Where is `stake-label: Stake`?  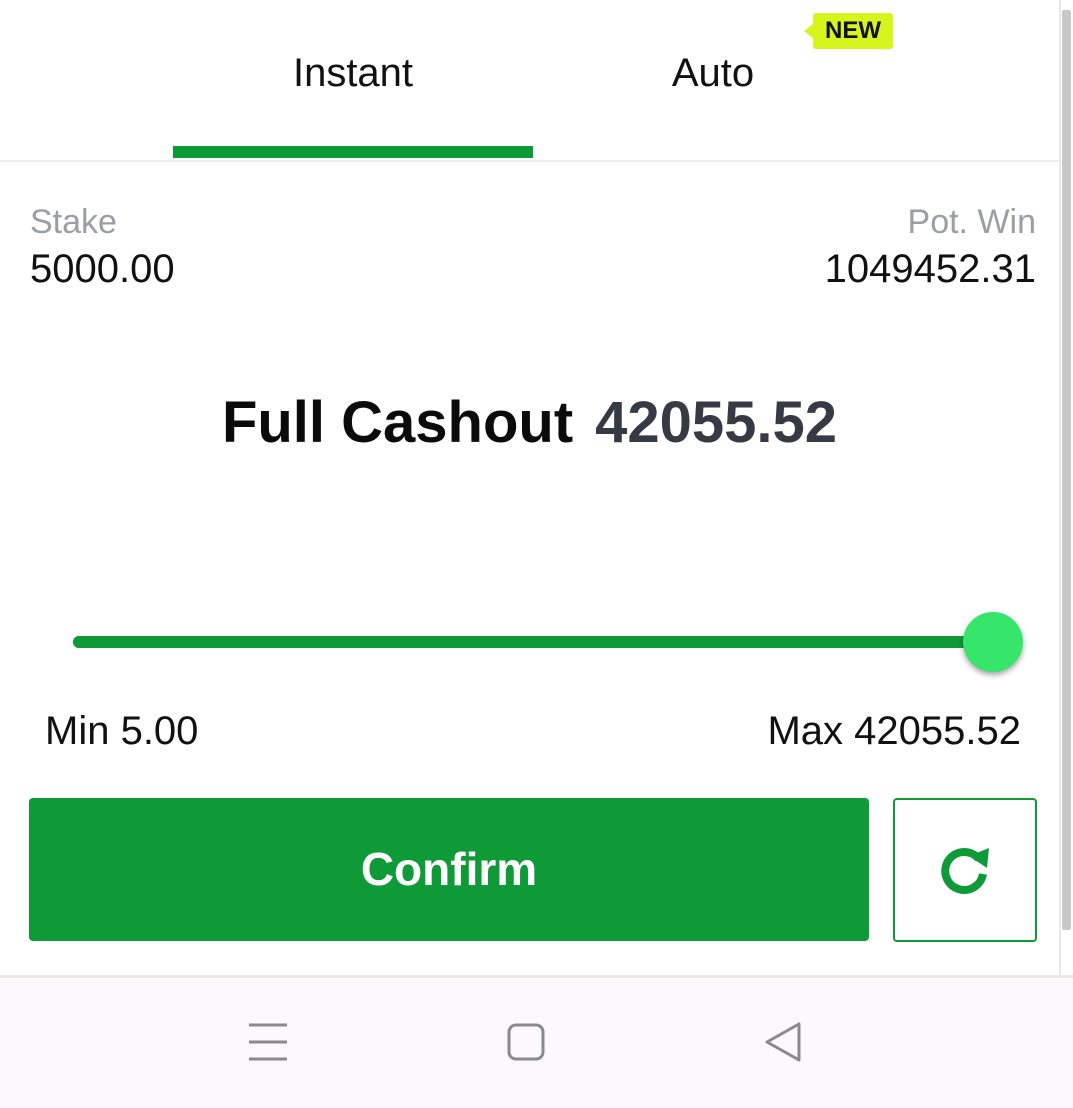
stake-label: Stake is located at coordinates (73, 222).